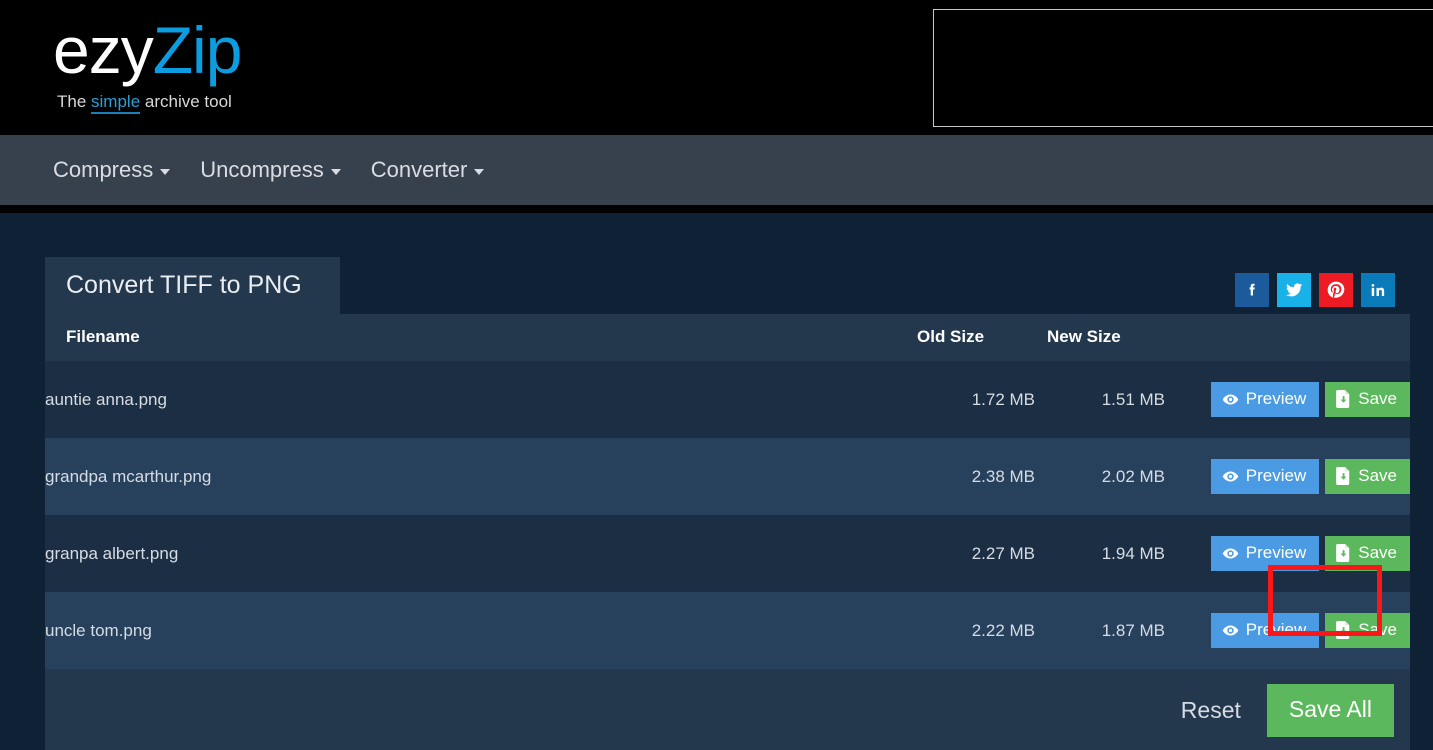 This screenshot has width=1433, height=750. Describe the element at coordinates (475, 337) in the screenshot. I see `column-header-filename: Filename` at that location.